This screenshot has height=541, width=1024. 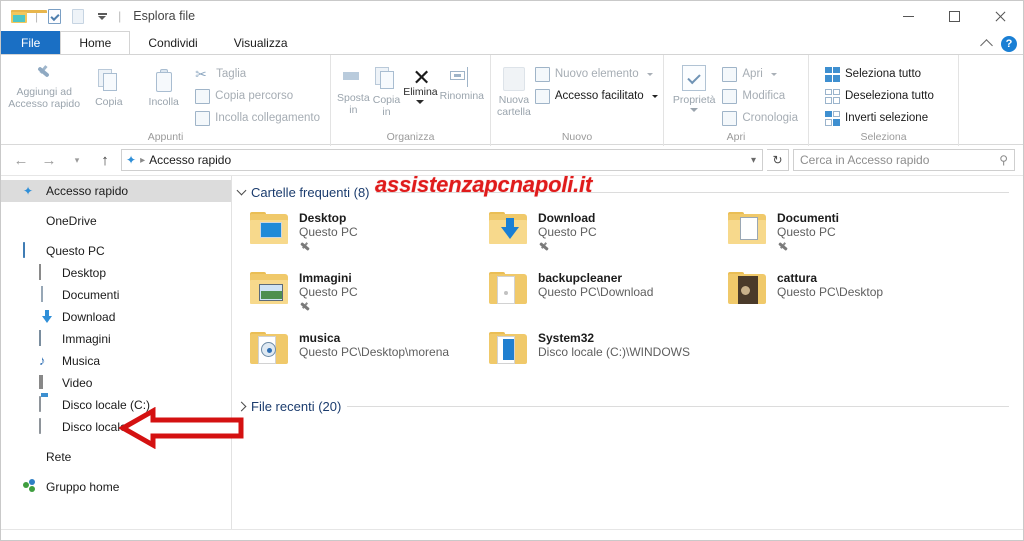 What do you see at coordinates (627, 192) in the screenshot?
I see `group-header-cartelle-frequenti: Cartelle frequenti (8)` at bounding box center [627, 192].